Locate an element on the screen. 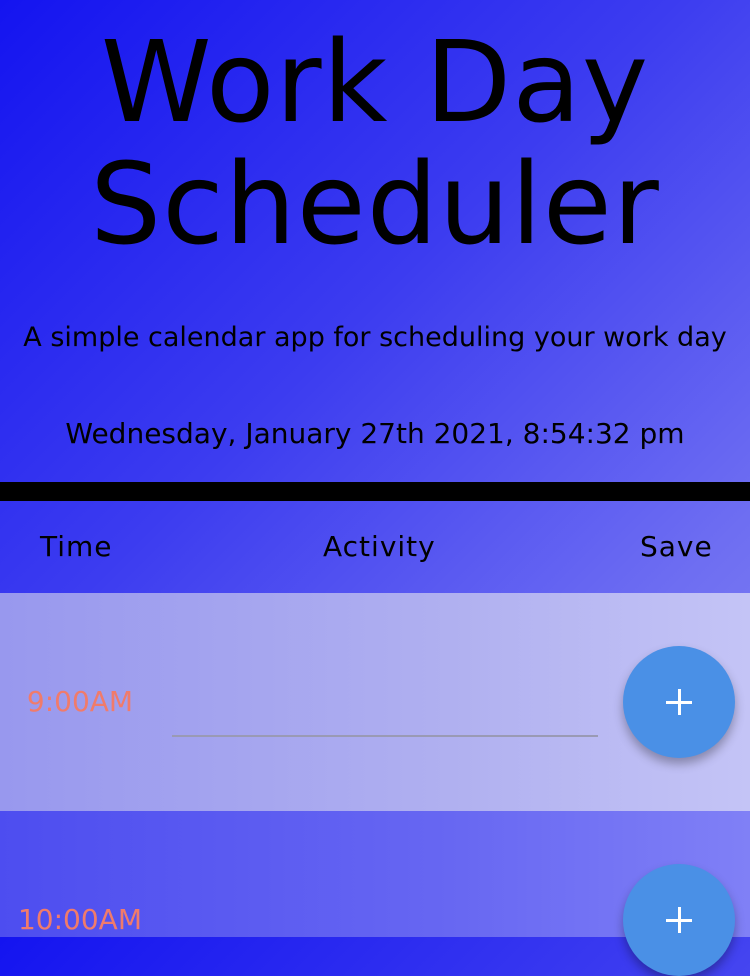  hour-label: 10:00AM is located at coordinates (79, 919).